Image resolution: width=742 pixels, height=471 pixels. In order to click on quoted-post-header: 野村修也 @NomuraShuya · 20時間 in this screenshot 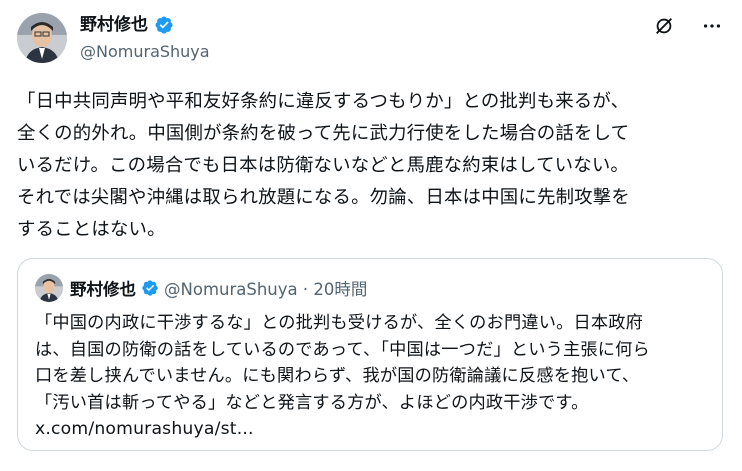, I will do `click(218, 288)`.